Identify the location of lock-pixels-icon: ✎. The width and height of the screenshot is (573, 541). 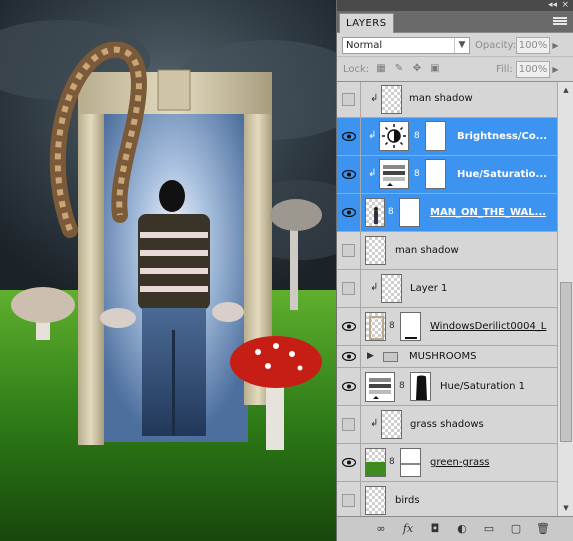
(399, 69).